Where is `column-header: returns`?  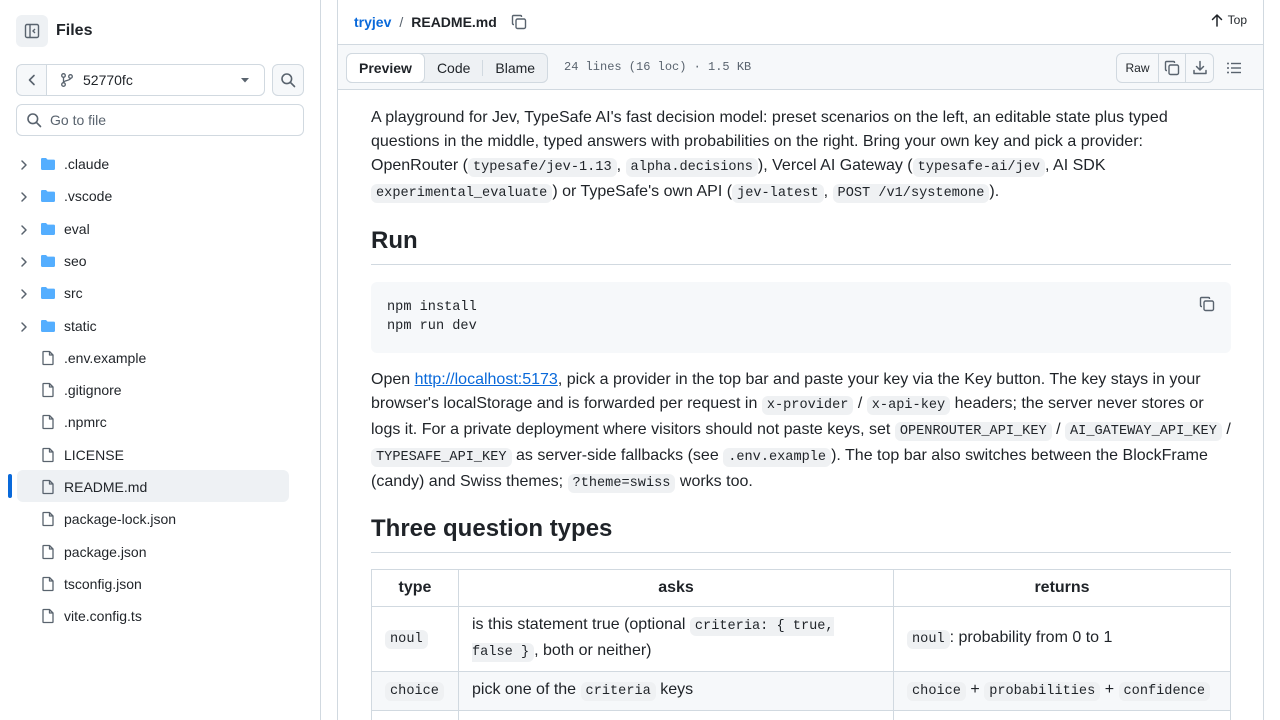
column-header: returns is located at coordinates (1062, 588).